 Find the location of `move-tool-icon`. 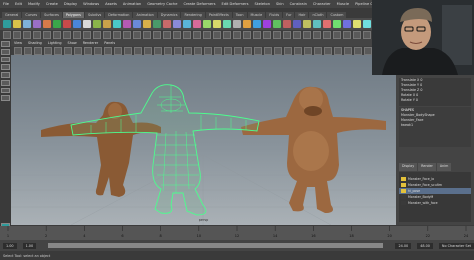

move-tool-icon is located at coordinates (5, 67).